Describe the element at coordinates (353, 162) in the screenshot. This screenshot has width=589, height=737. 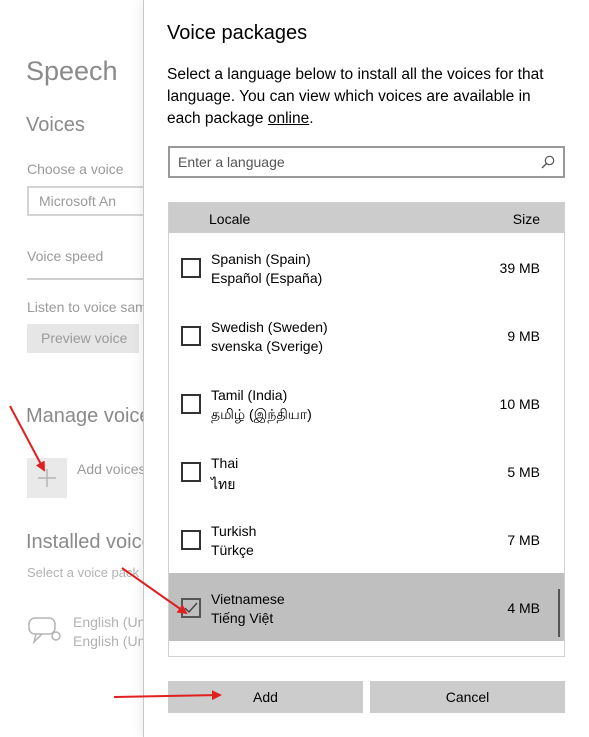
I see `language-search-input` at that location.